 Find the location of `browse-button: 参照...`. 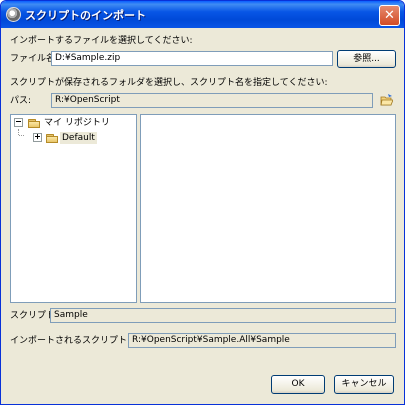

browse-button: 参照... is located at coordinates (366, 59).